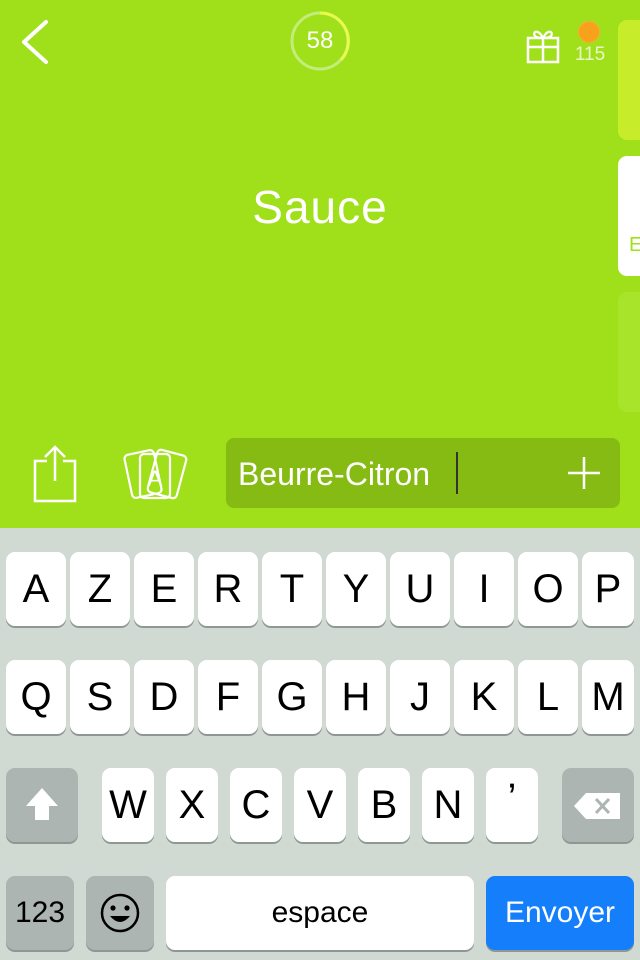 This screenshot has width=640, height=960. I want to click on key-label: O, so click(548, 589).